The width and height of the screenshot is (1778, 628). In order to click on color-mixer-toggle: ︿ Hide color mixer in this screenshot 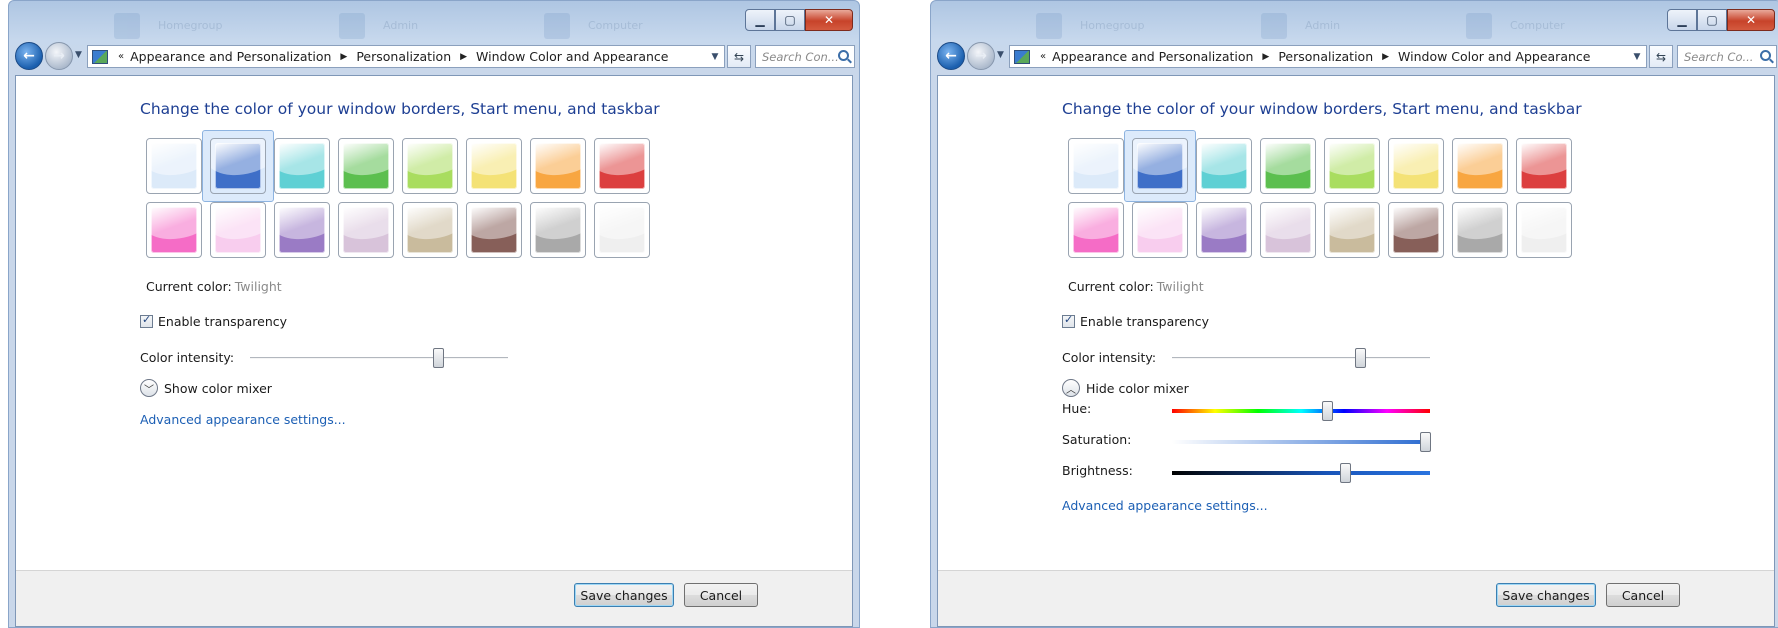, I will do `click(1125, 388)`.